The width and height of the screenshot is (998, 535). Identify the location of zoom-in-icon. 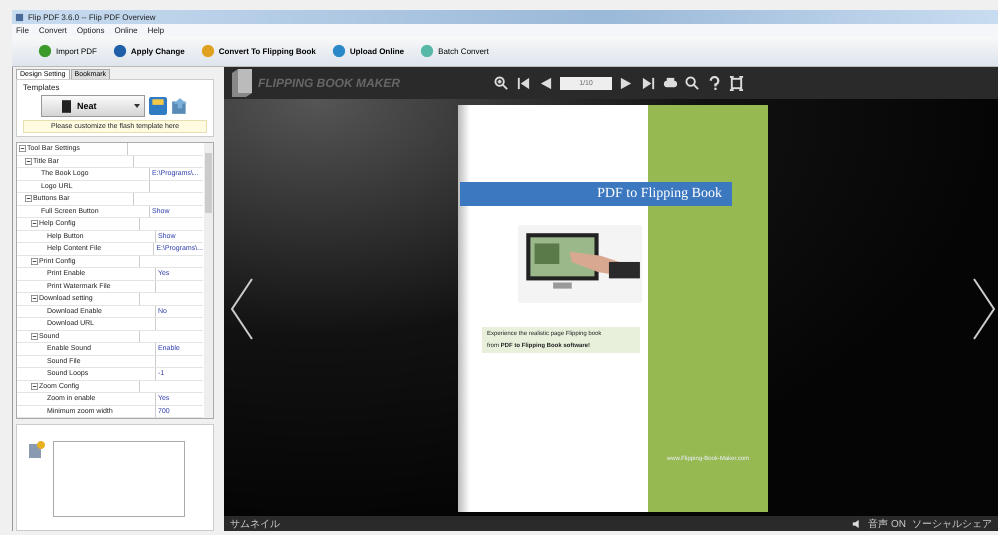
(501, 83).